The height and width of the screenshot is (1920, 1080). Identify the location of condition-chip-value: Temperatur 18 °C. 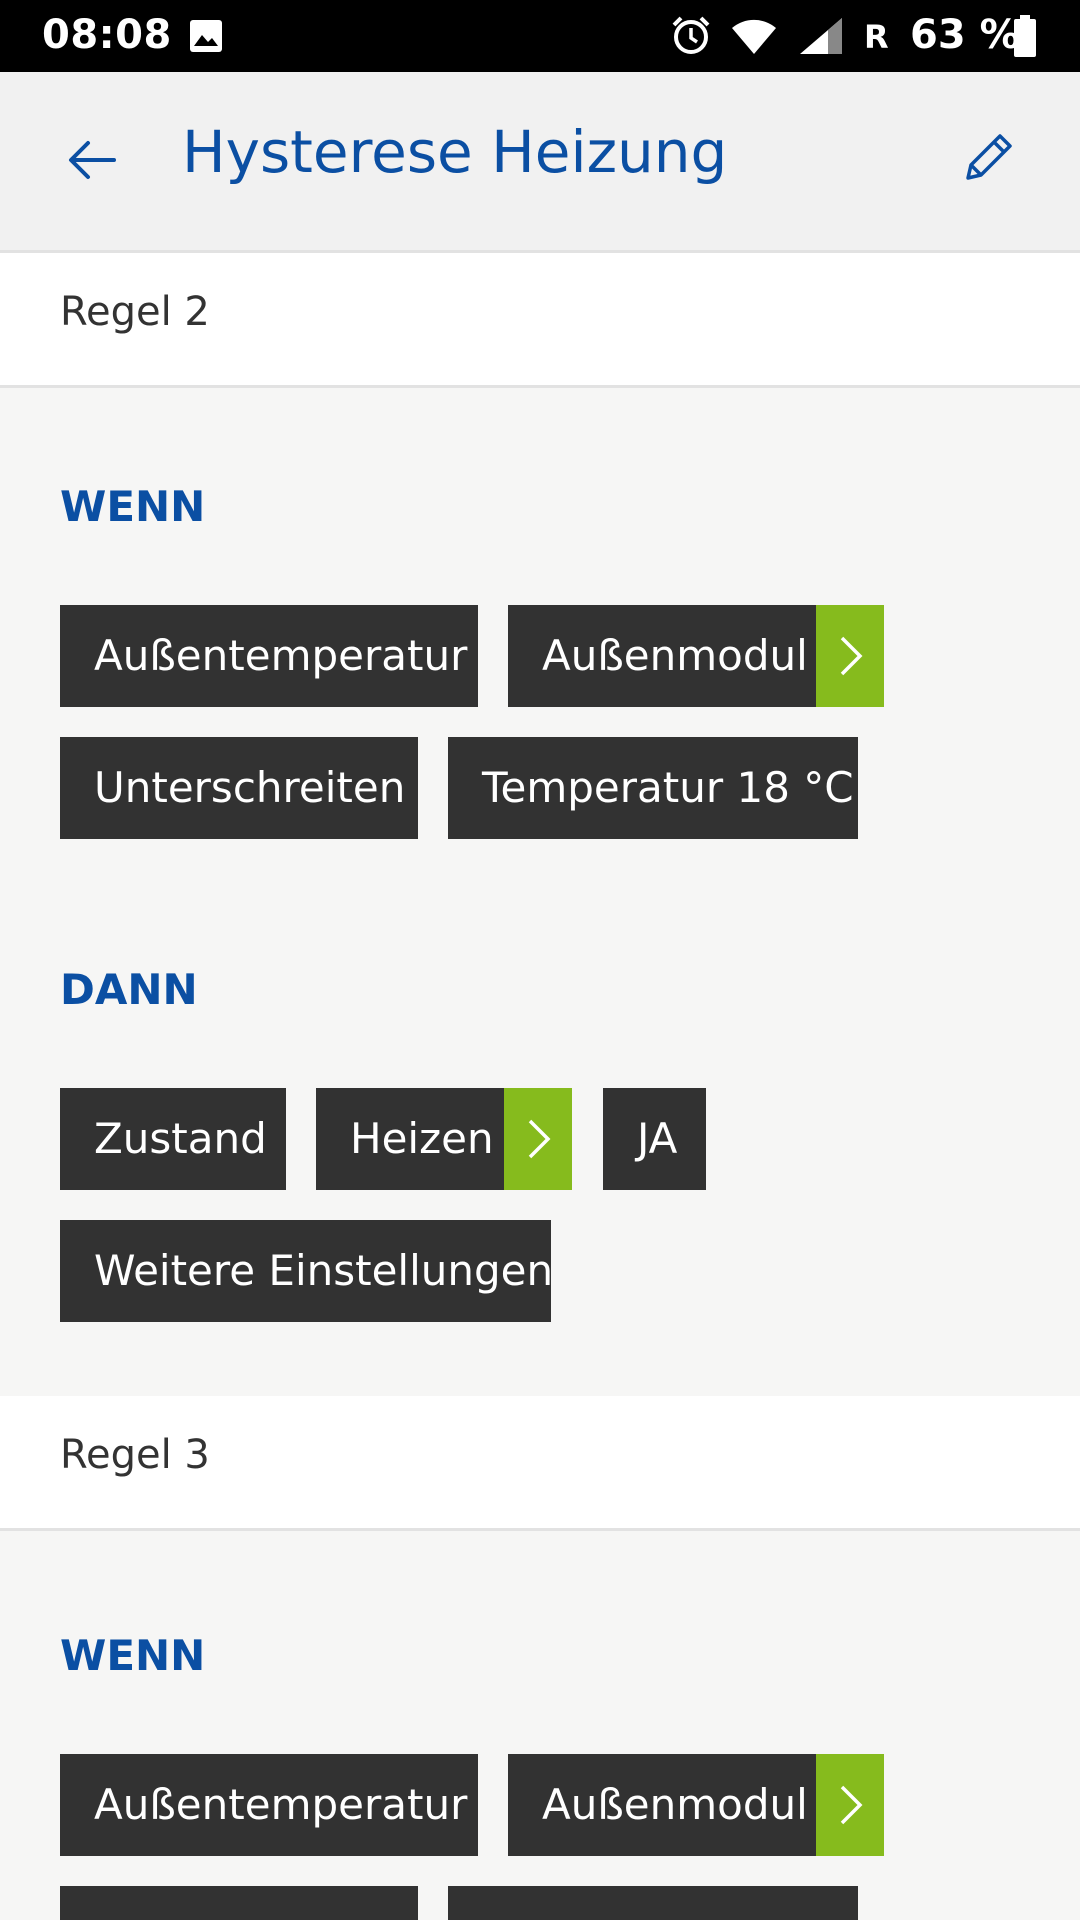
(653, 788).